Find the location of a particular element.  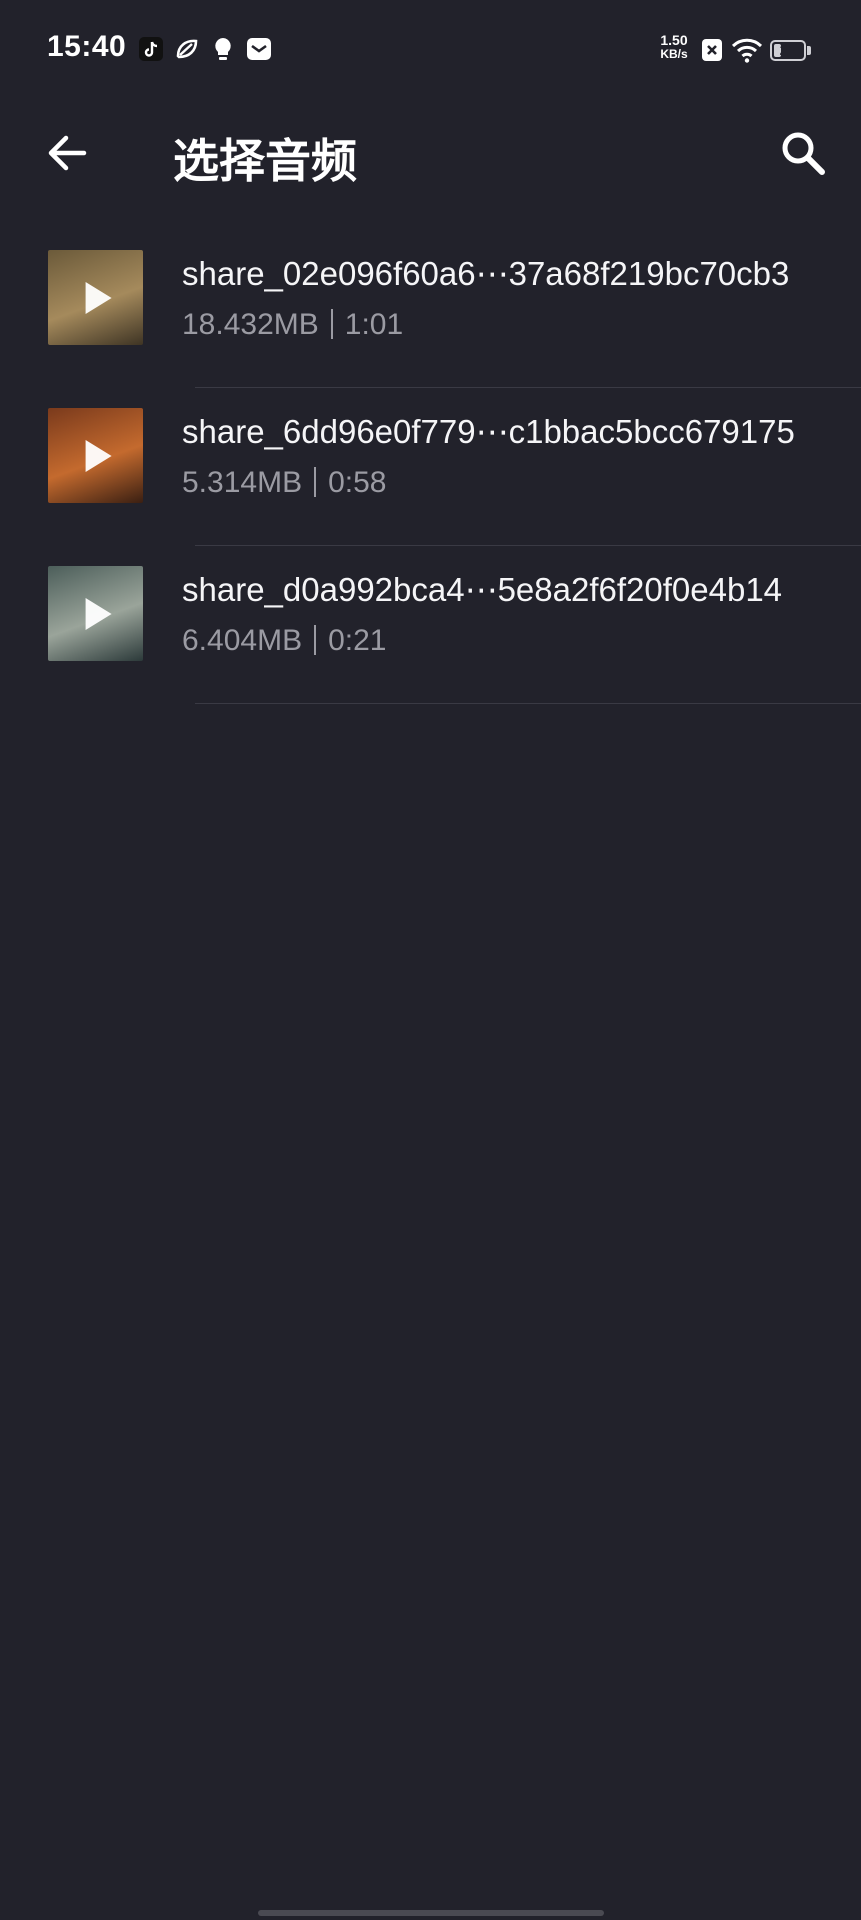

divider is located at coordinates (528, 703).